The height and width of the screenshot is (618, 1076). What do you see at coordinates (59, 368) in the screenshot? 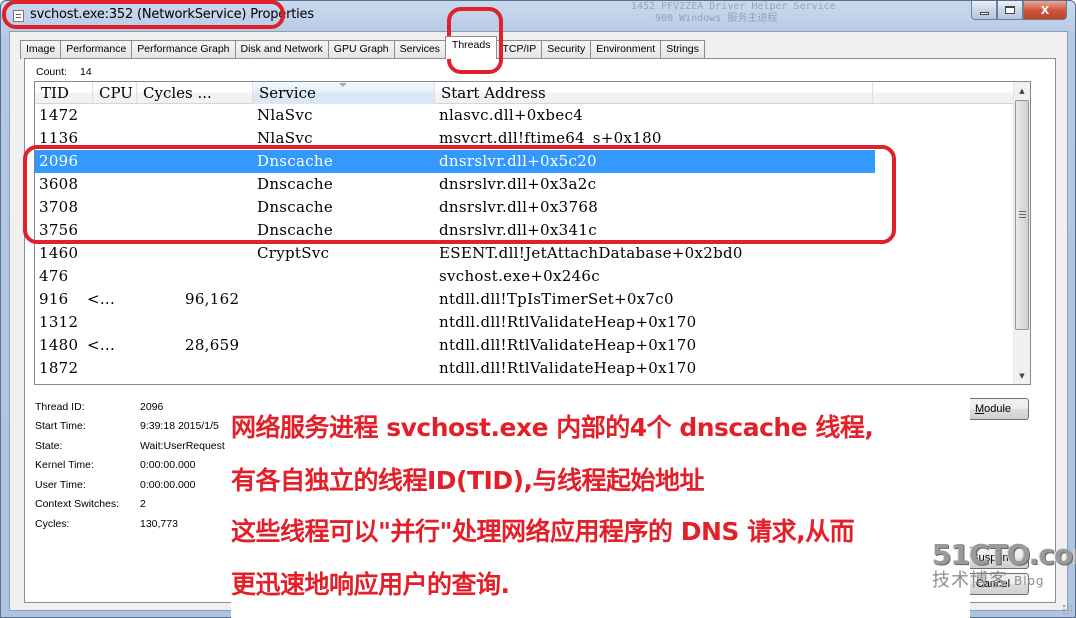
I see `cell-tid: 1872` at bounding box center [59, 368].